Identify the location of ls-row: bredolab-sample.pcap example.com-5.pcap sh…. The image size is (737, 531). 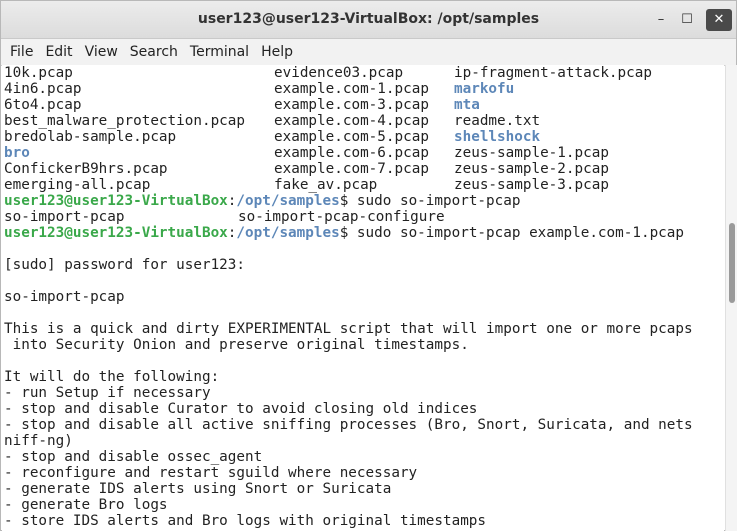
(364, 137).